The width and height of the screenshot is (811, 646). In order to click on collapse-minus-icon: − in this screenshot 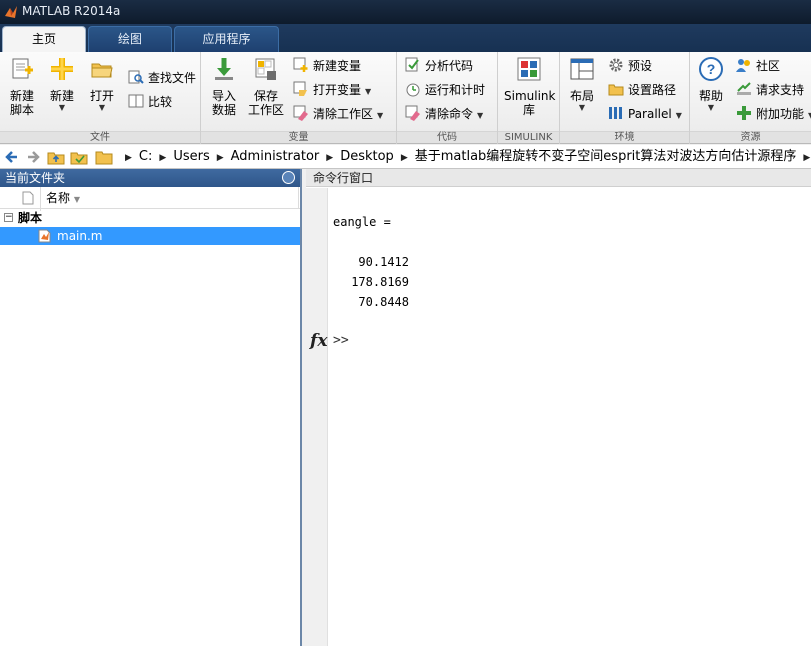, I will do `click(8, 217)`.